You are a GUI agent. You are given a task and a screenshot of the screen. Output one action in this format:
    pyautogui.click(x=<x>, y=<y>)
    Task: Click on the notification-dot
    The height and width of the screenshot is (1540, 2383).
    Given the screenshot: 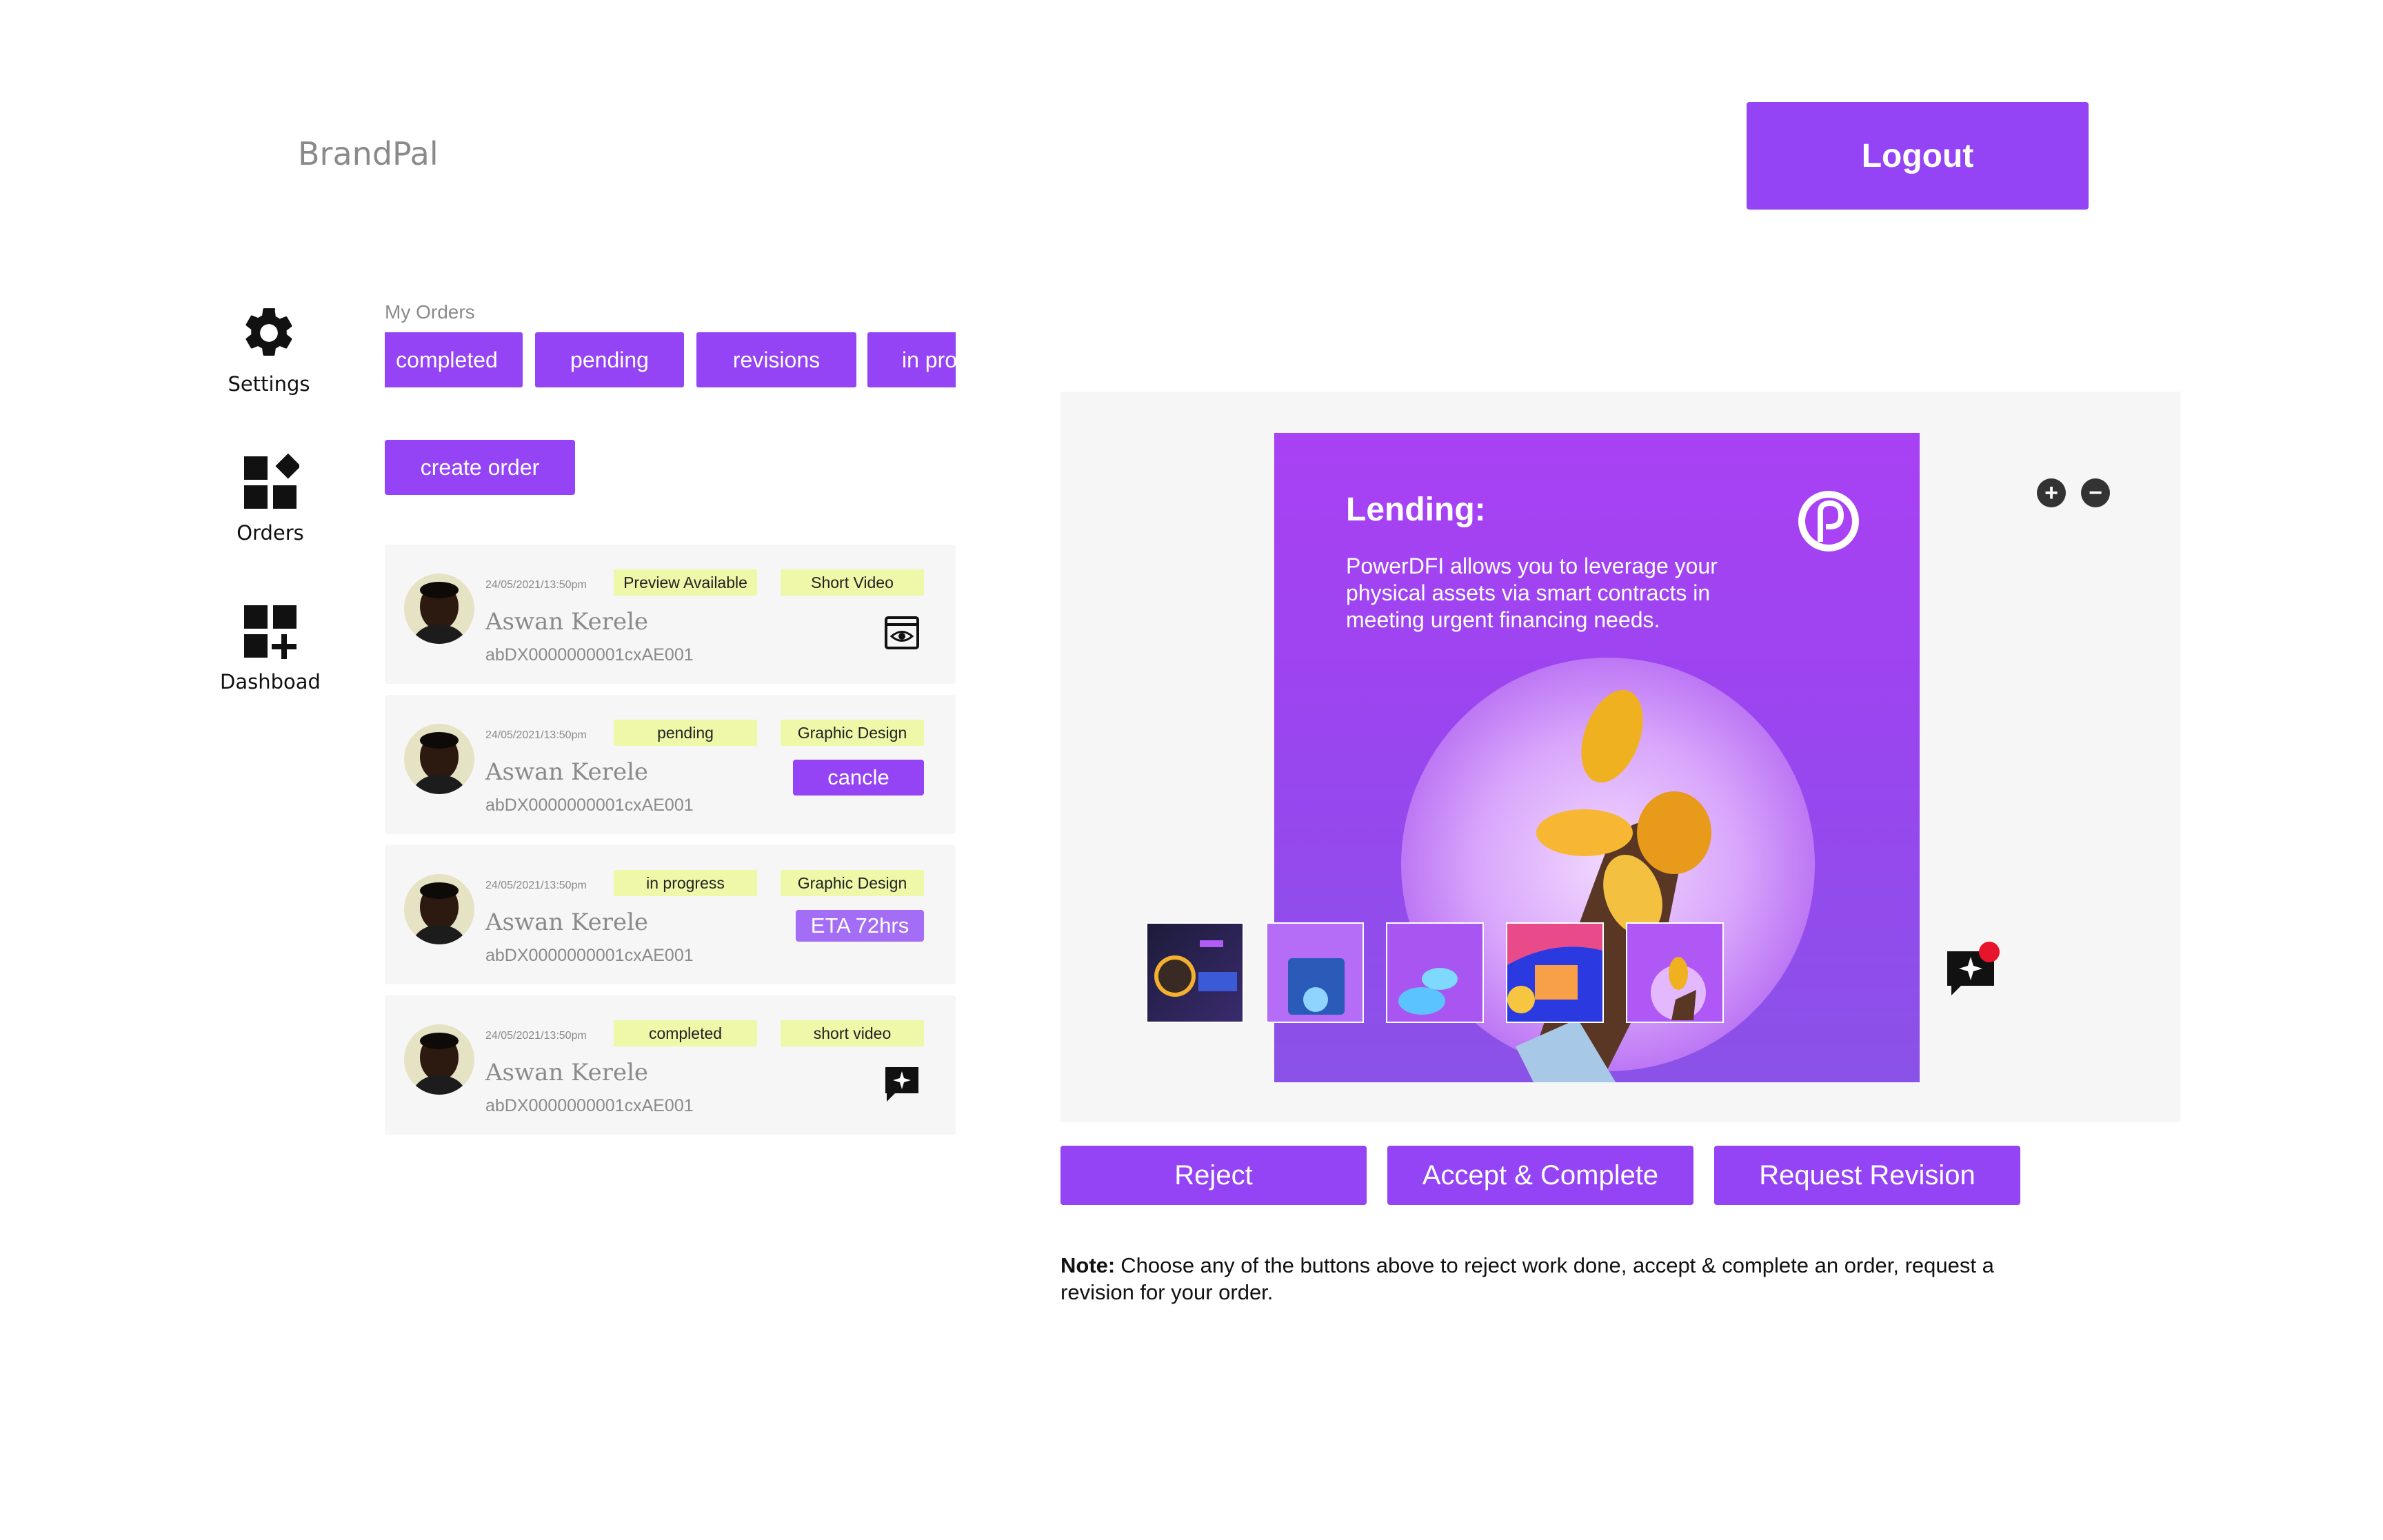 What is the action you would take?
    pyautogui.click(x=1989, y=952)
    